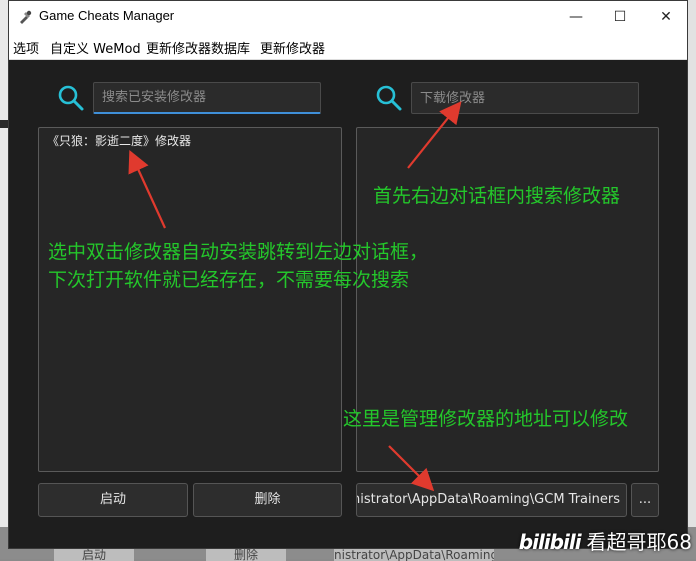 The image size is (696, 561). What do you see at coordinates (198, 47) in the screenshot?
I see `menu-update-database: 更新修改器数据库` at bounding box center [198, 47].